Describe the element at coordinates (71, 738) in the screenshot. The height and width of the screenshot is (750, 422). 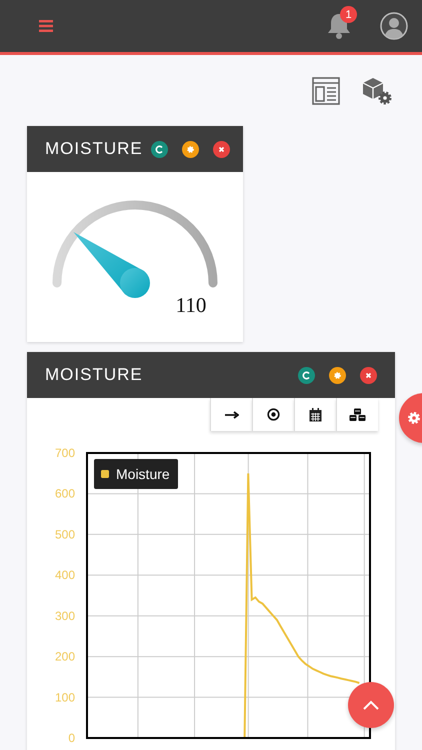
I see `y-tick-label: 0` at that location.